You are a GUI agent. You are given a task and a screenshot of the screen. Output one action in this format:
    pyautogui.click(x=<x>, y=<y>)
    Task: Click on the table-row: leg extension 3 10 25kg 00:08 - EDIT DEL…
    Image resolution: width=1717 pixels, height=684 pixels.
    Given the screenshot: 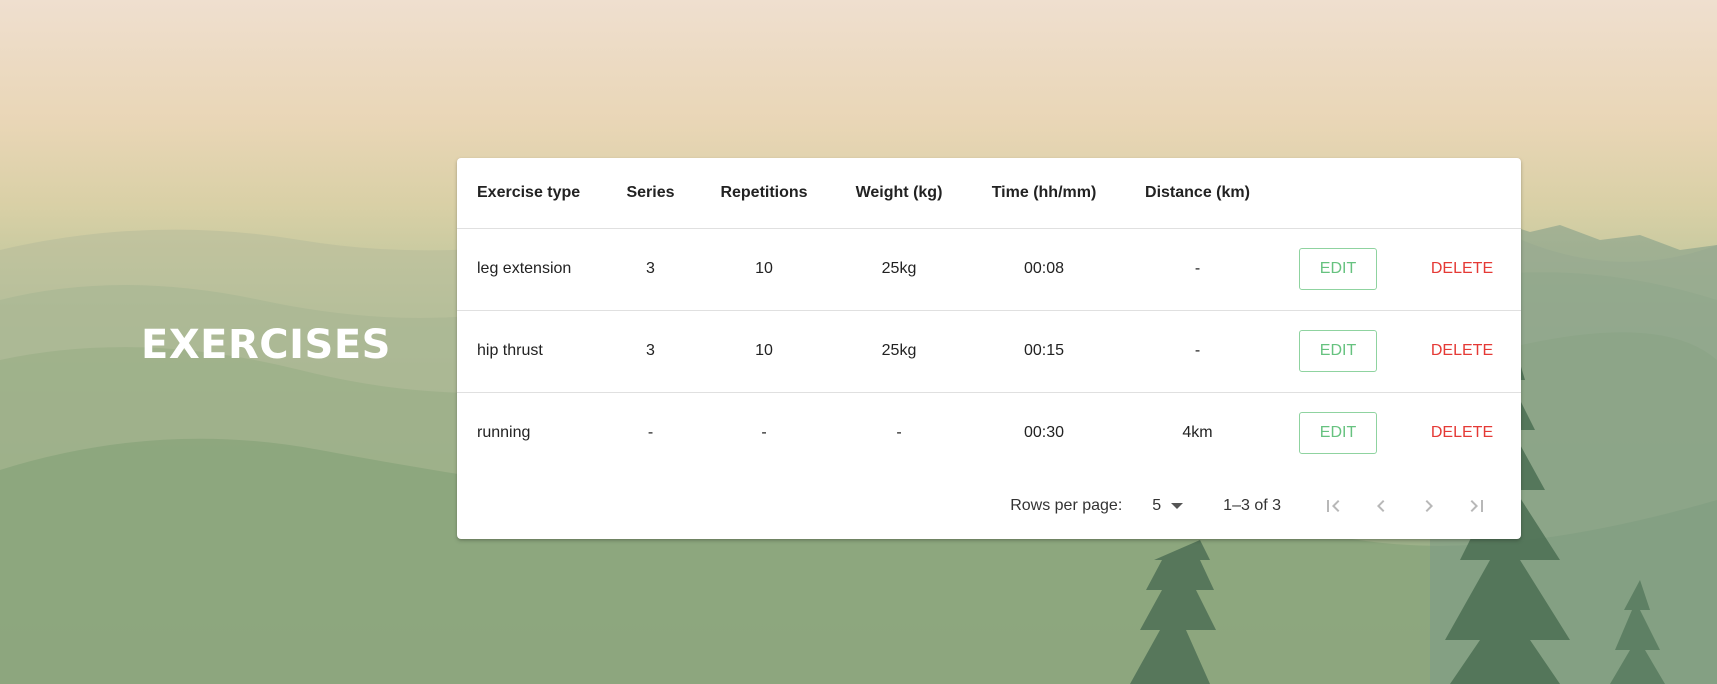 What is the action you would take?
    pyautogui.click(x=989, y=269)
    